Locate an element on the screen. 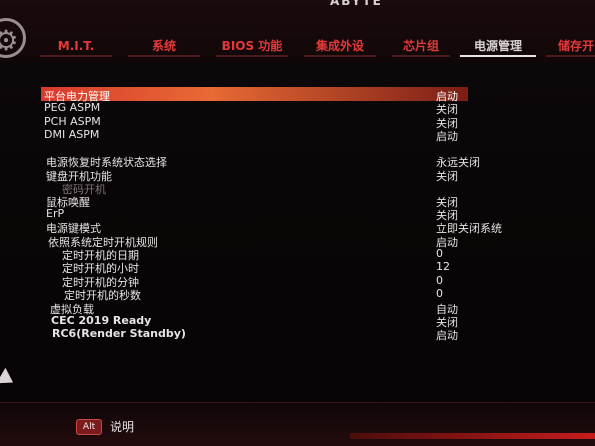 The image size is (595, 446). setting-row-wake-up-hour: 定时开机的小时 12 is located at coordinates (297, 267).